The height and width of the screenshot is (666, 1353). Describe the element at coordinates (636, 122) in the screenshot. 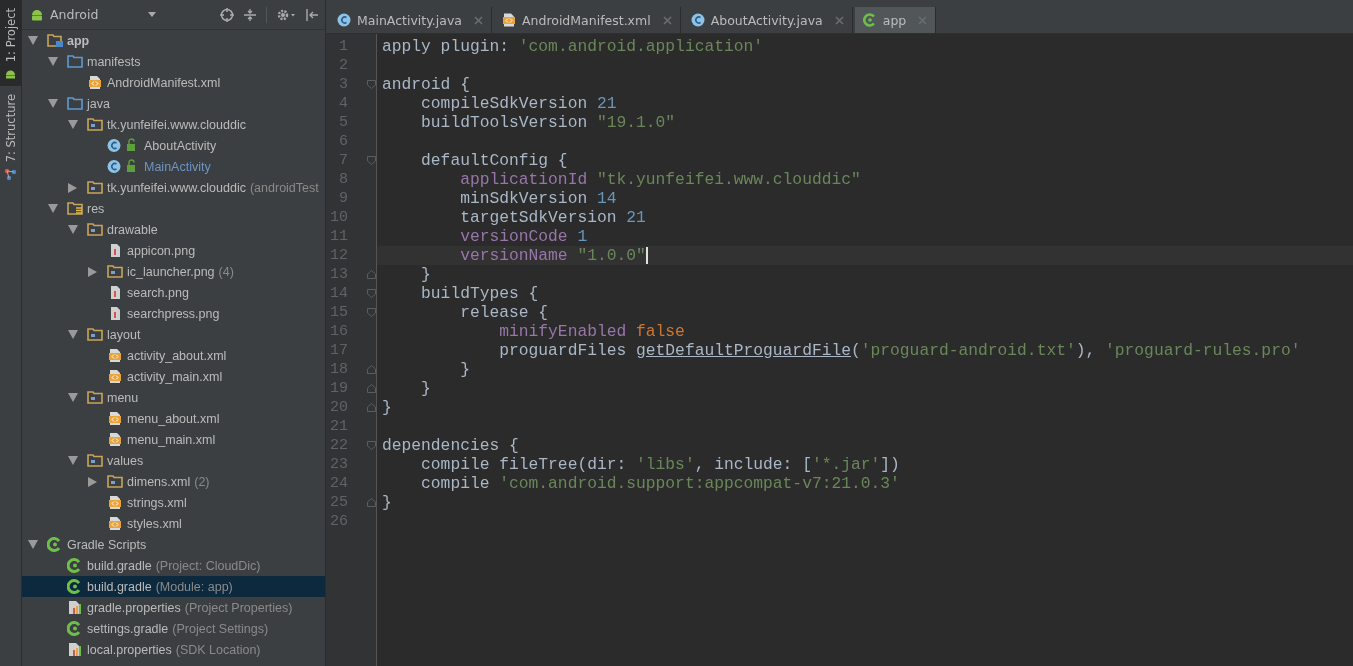

I see `code-token: "19.1.0"` at that location.